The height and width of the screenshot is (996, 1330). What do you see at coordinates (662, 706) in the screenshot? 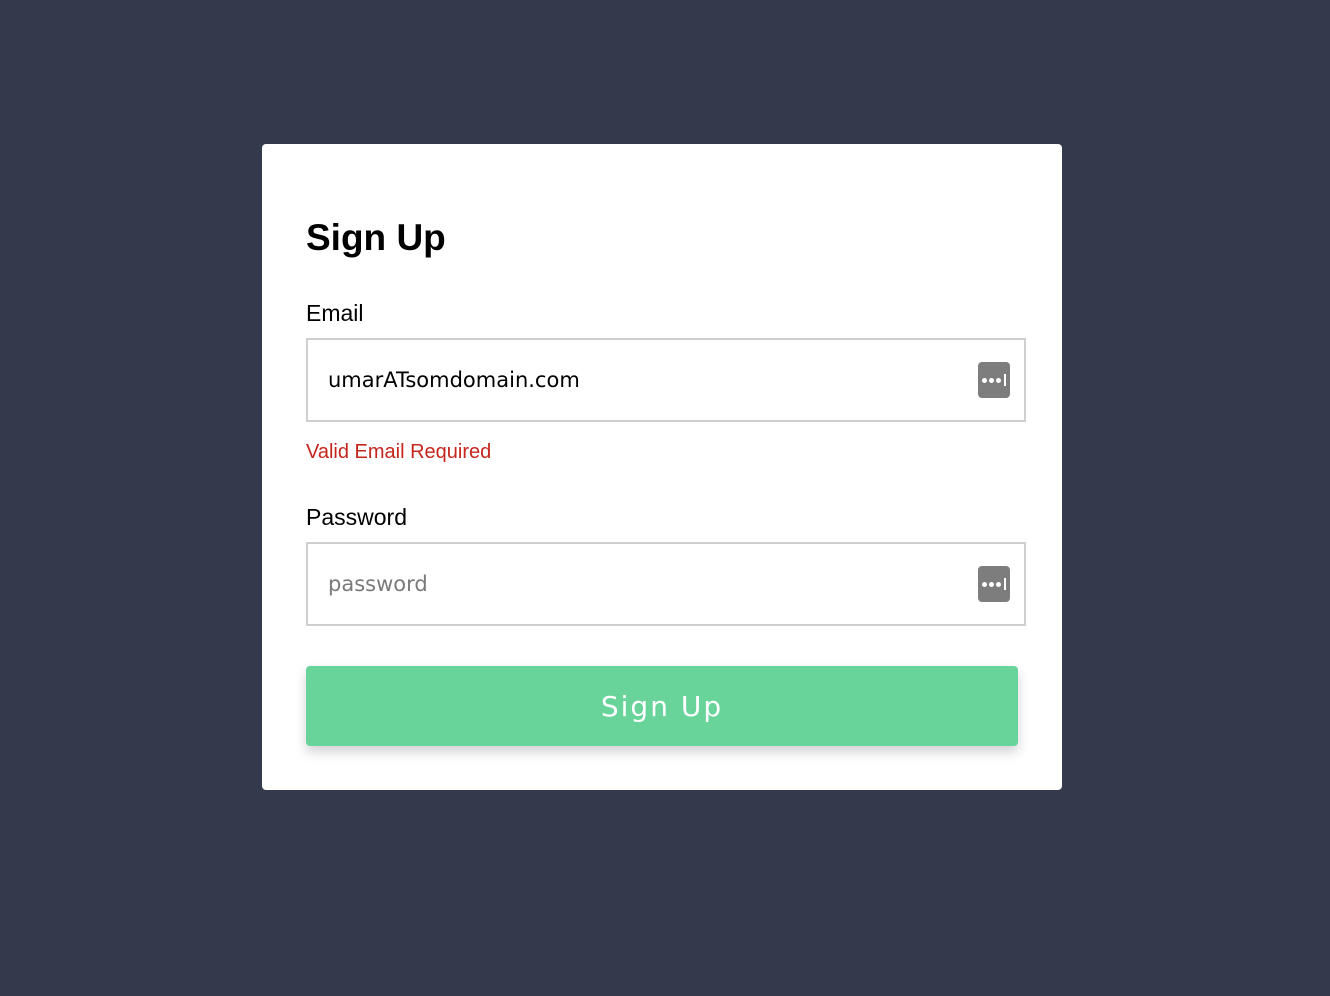
I see `sign-up-button: Sign Up` at bounding box center [662, 706].